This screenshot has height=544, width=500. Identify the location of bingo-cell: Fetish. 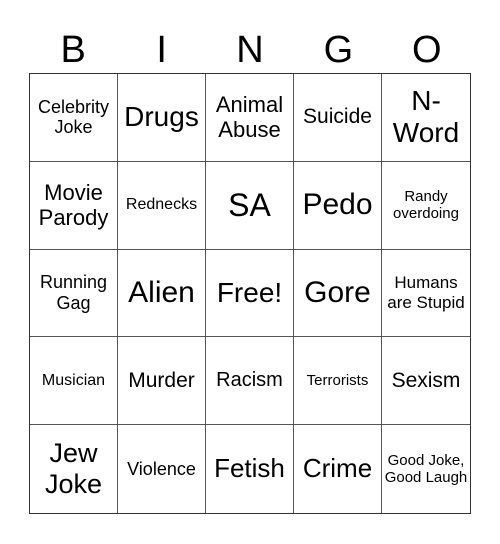
(250, 469).